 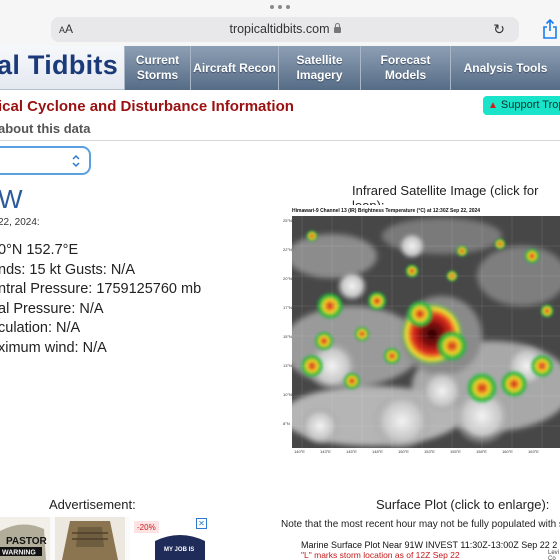 What do you see at coordinates (67, 269) in the screenshot?
I see `storm-winds: nds: 15 kt Gusts: N/A` at bounding box center [67, 269].